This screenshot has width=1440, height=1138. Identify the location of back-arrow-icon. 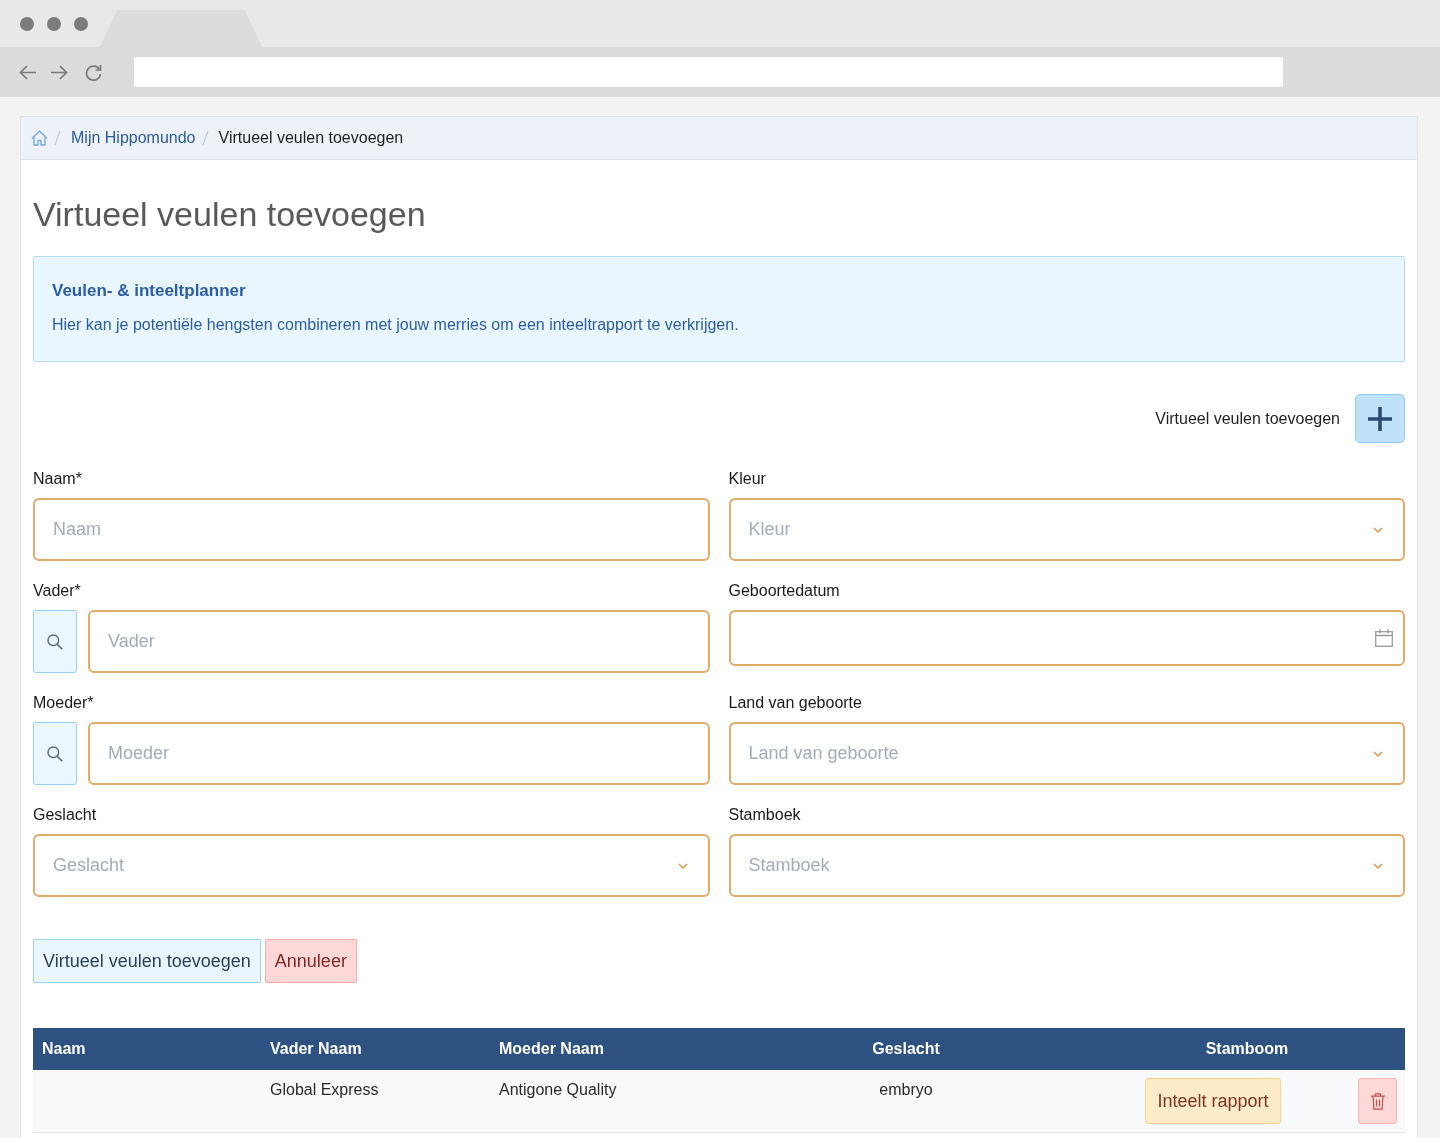
(27, 72).